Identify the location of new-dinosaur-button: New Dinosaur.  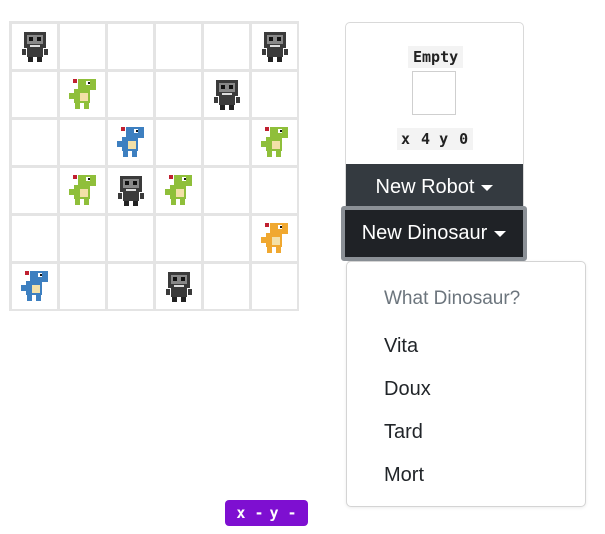
(434, 233).